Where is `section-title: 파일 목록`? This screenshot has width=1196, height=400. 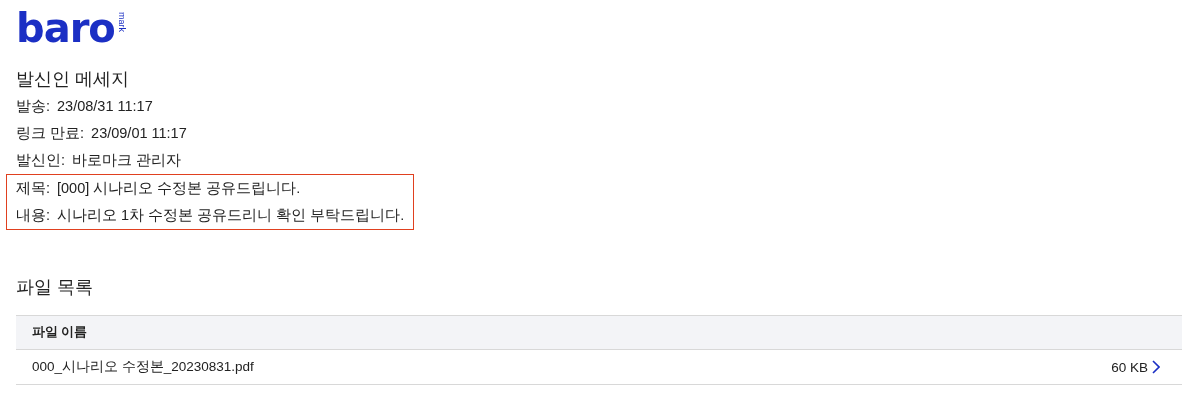
section-title: 파일 목록 is located at coordinates (55, 287).